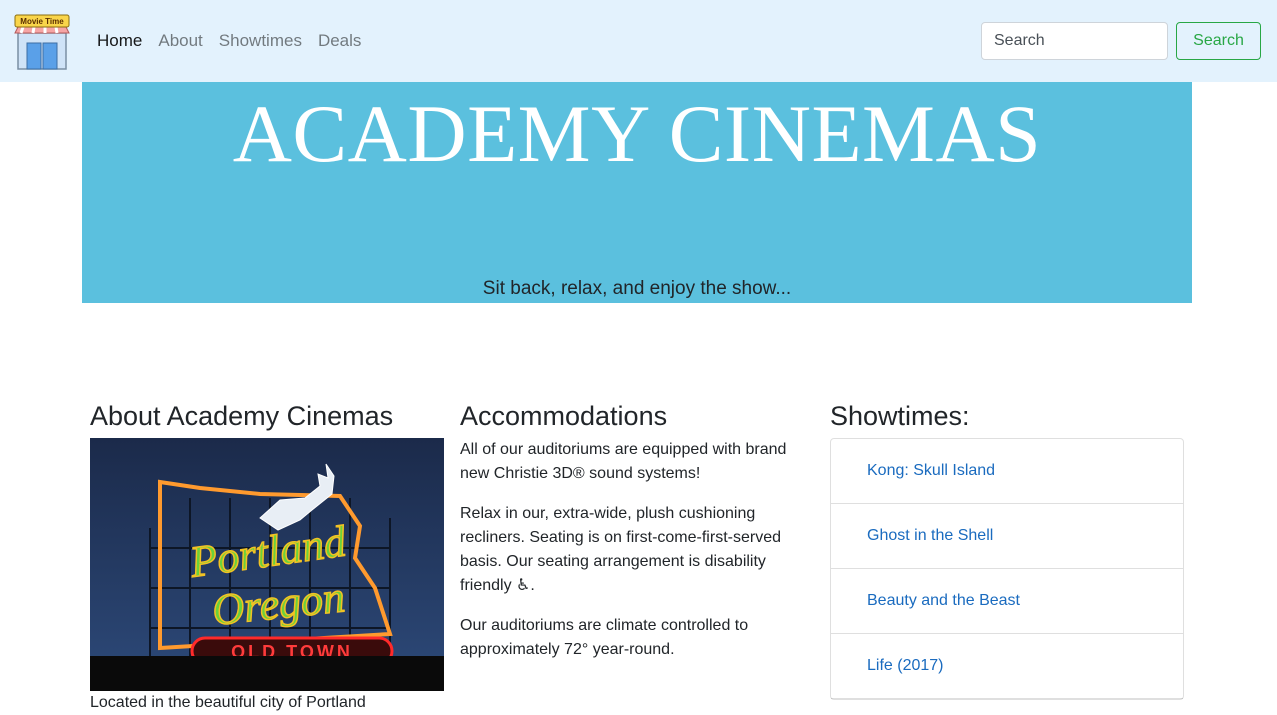 This screenshot has width=1277, height=715. I want to click on hero-title: ACADEMY CINEMAS, so click(637, 133).